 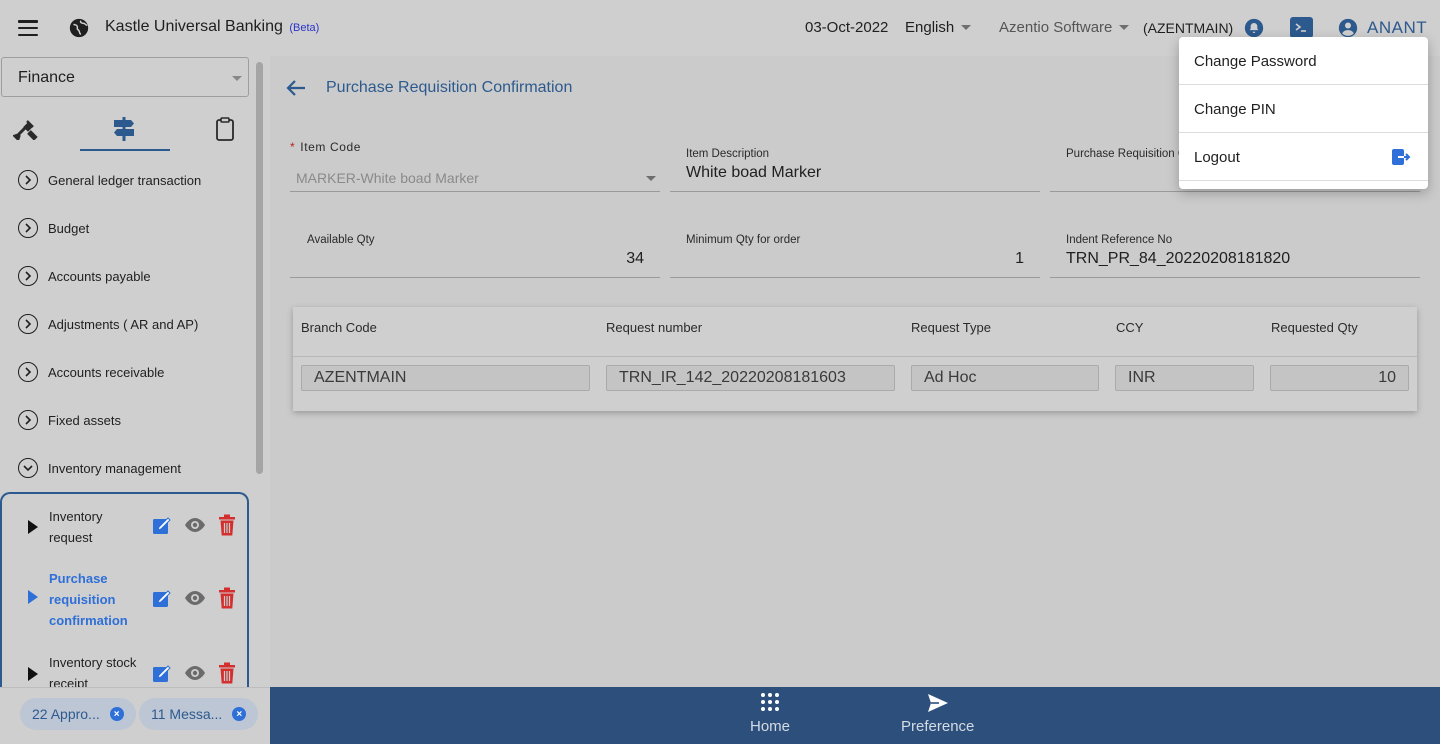 I want to click on sidebar-item-budget: Budget, so click(x=53, y=228).